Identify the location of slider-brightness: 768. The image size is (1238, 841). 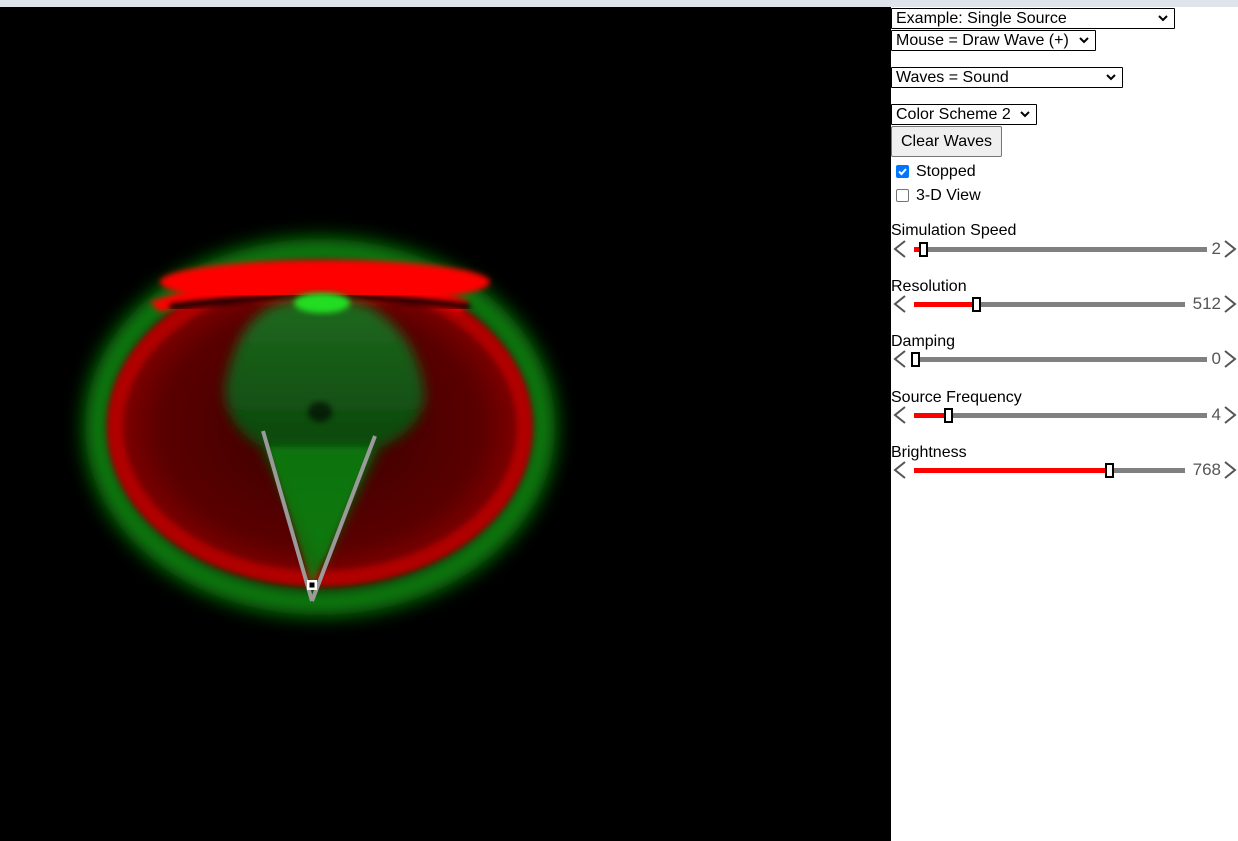
(1064, 470).